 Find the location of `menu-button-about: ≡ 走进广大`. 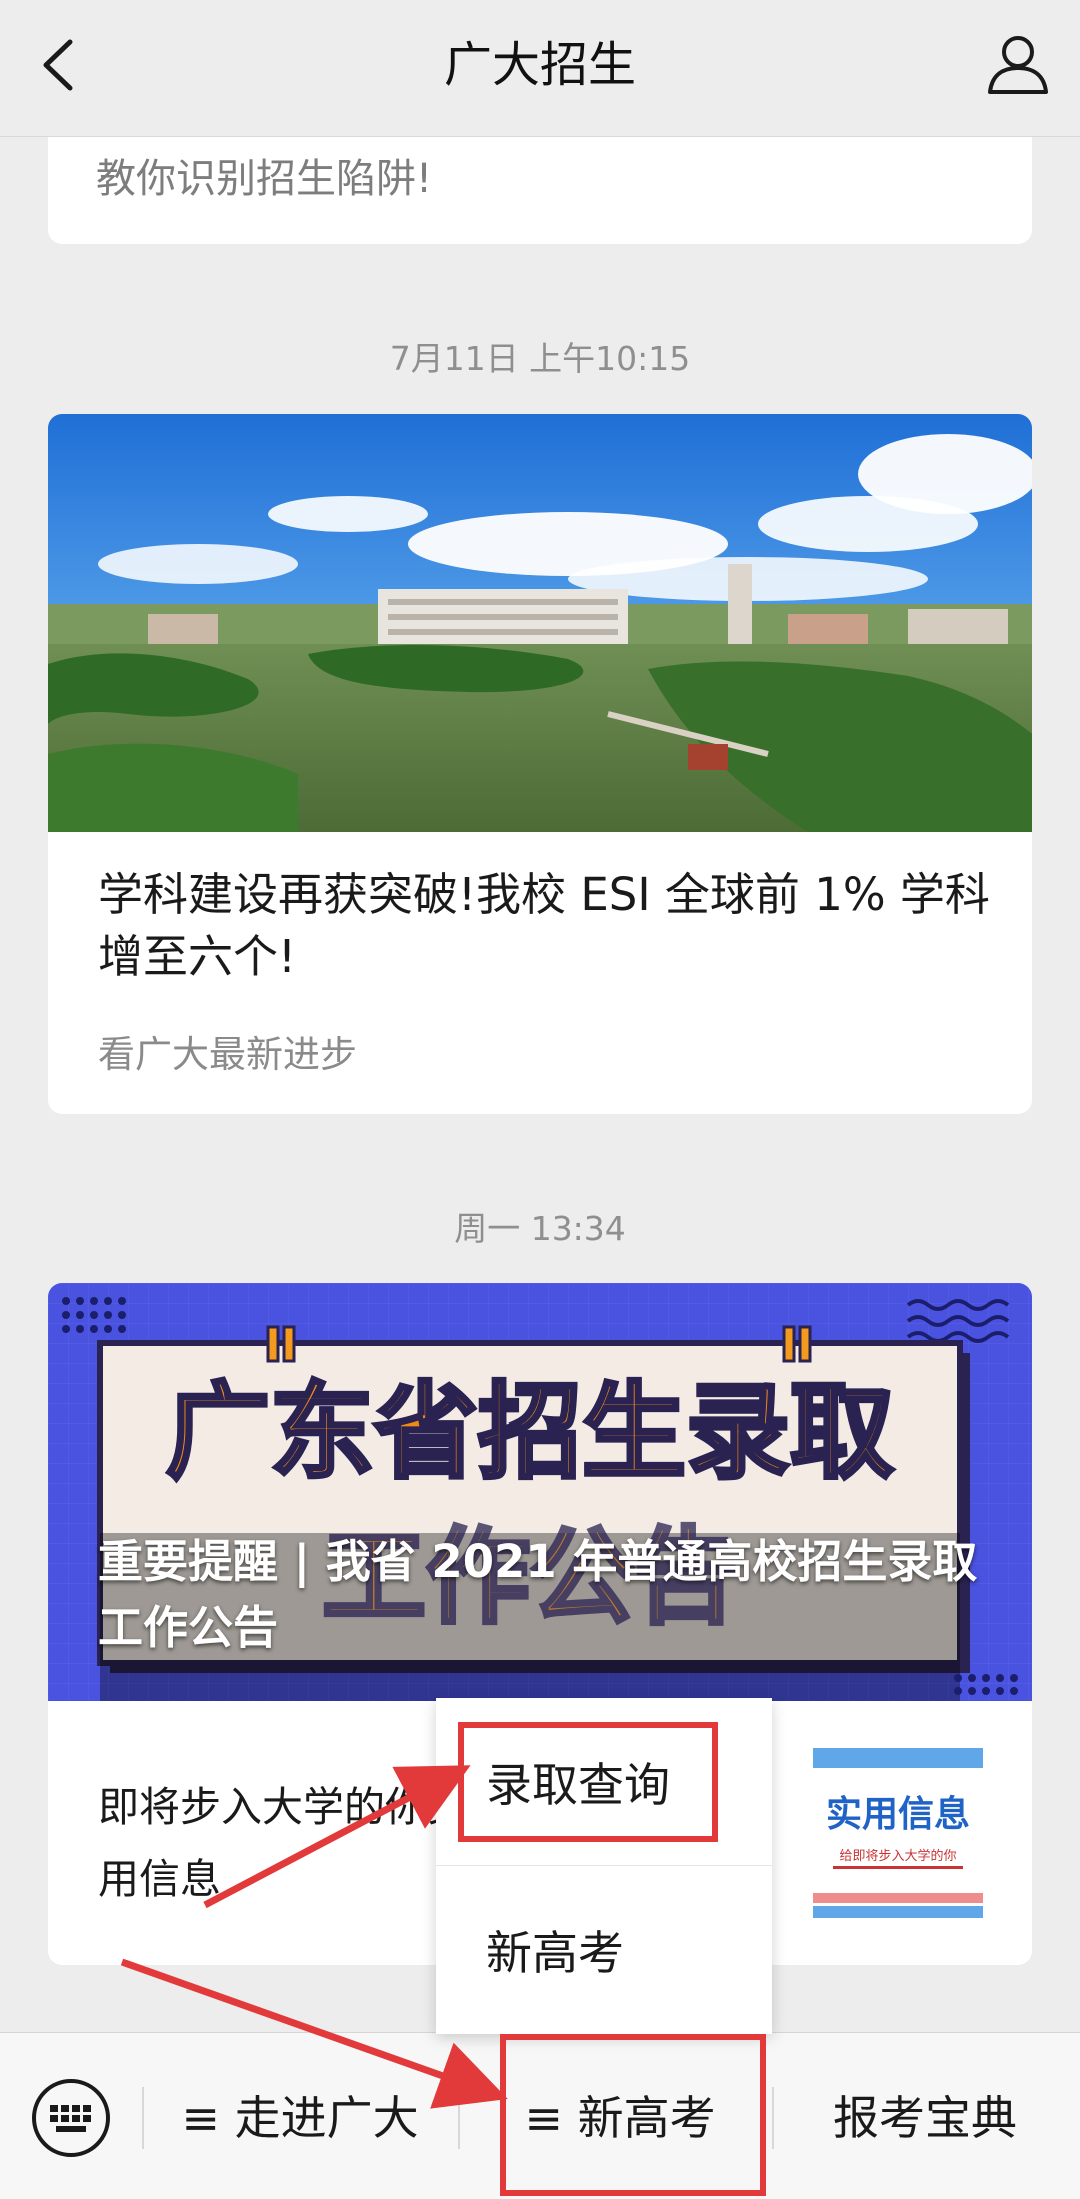

menu-button-about: ≡ 走进广大 is located at coordinates (300, 2118).